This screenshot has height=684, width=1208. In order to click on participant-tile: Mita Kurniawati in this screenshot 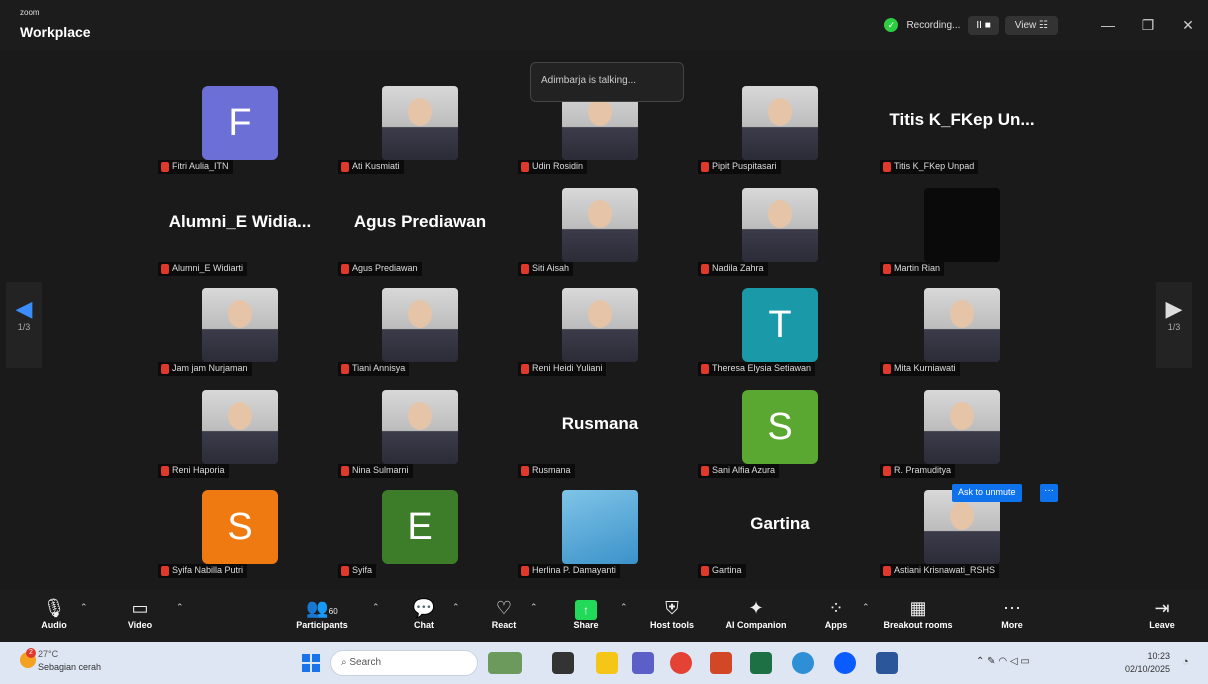, I will do `click(962, 334)`.